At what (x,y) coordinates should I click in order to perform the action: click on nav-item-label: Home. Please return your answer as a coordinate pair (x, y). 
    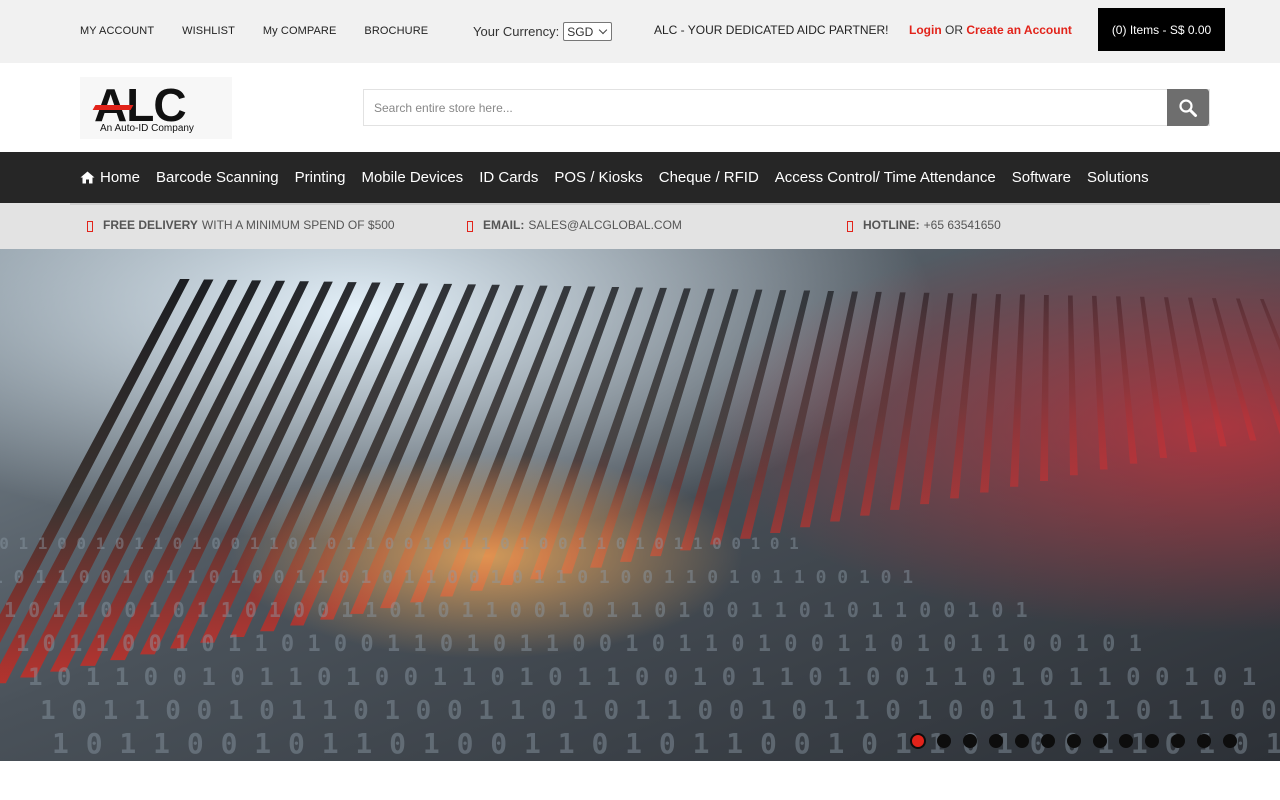
    Looking at the image, I should click on (120, 177).